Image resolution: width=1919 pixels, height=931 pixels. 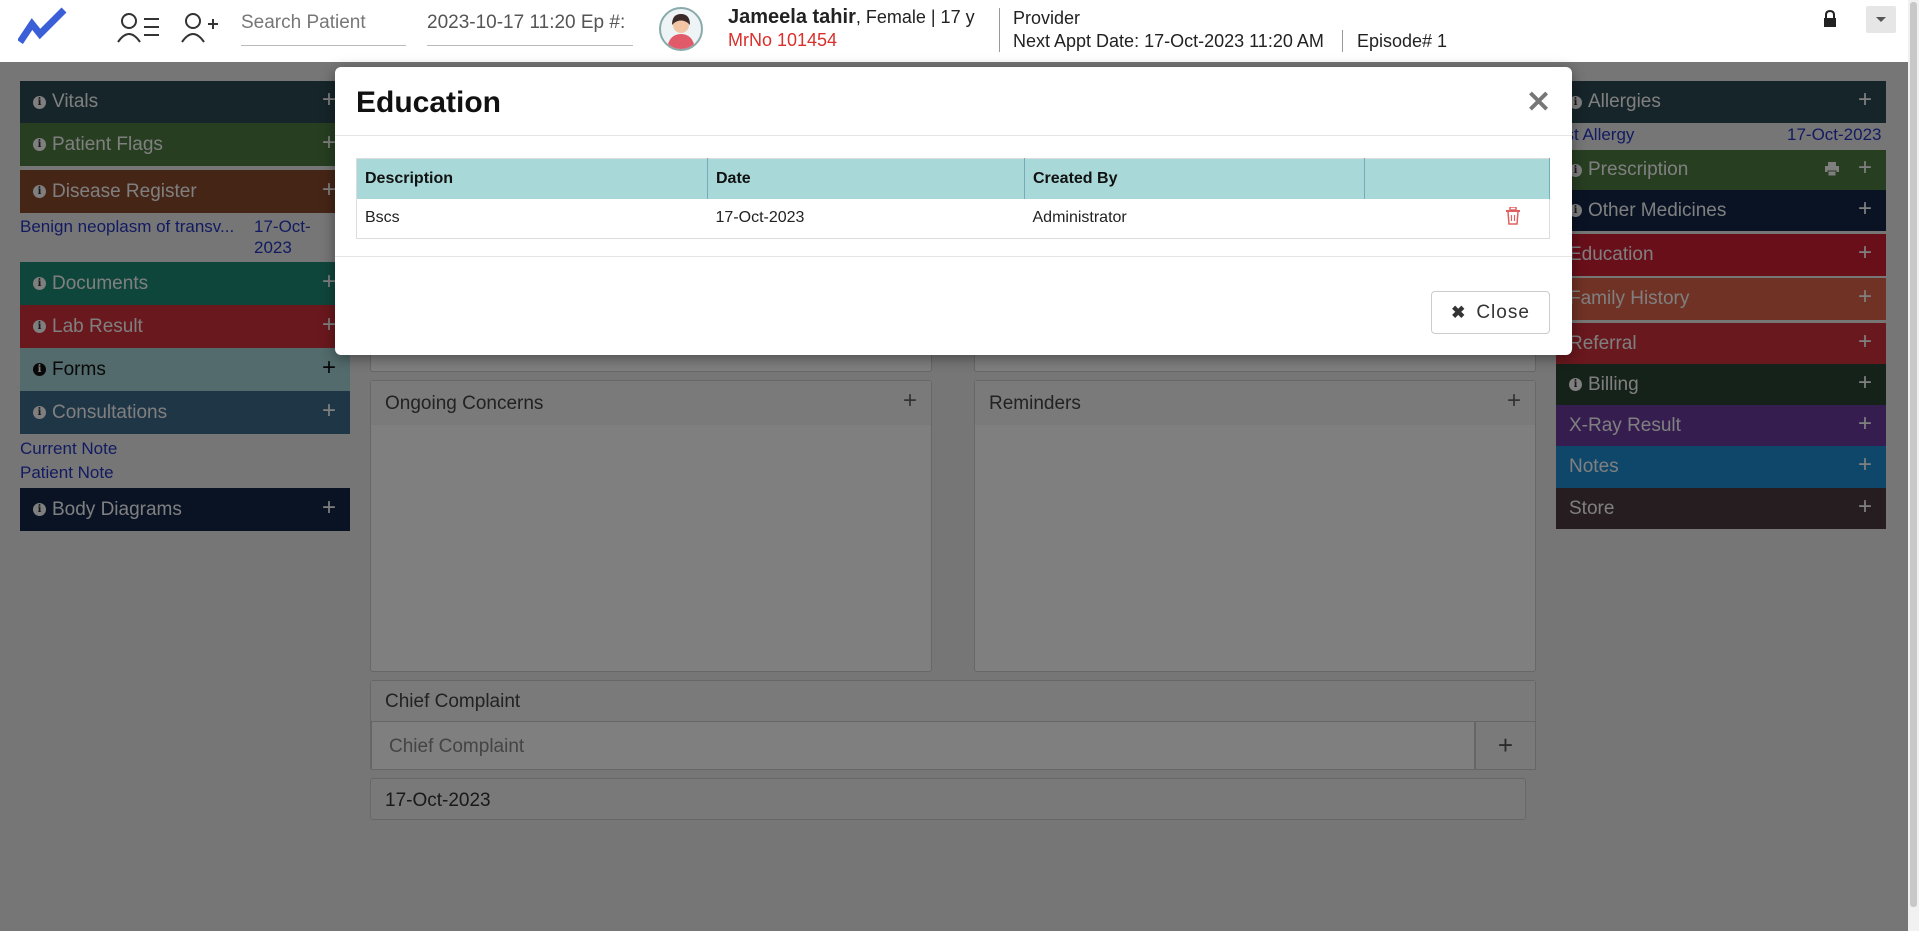 I want to click on user-menu-dropdown, so click(x=1881, y=19).